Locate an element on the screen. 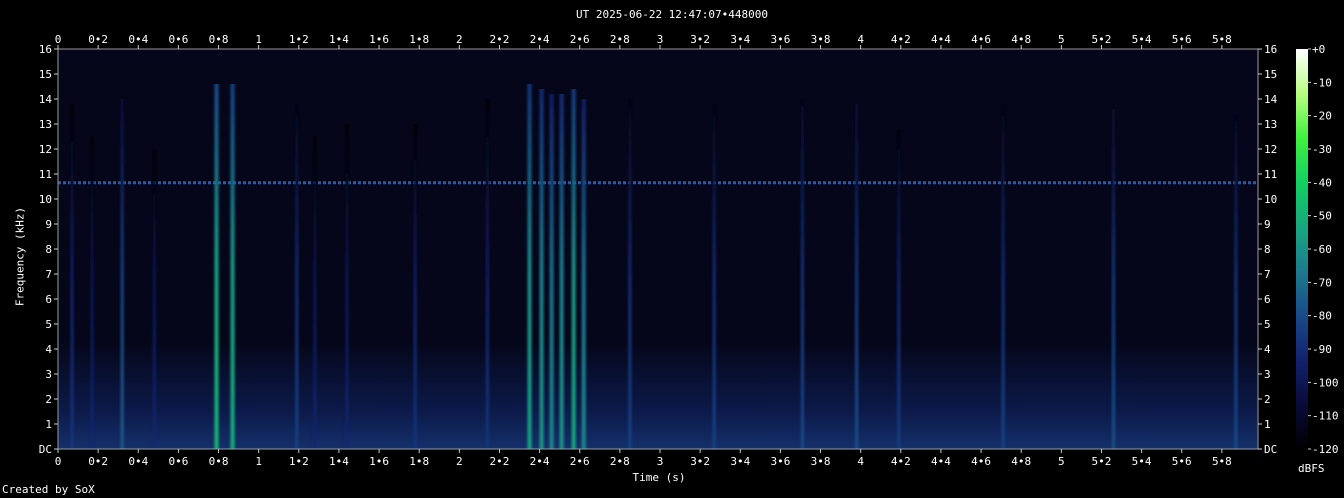  y-tick-label-right: 4 is located at coordinates (1267, 349).